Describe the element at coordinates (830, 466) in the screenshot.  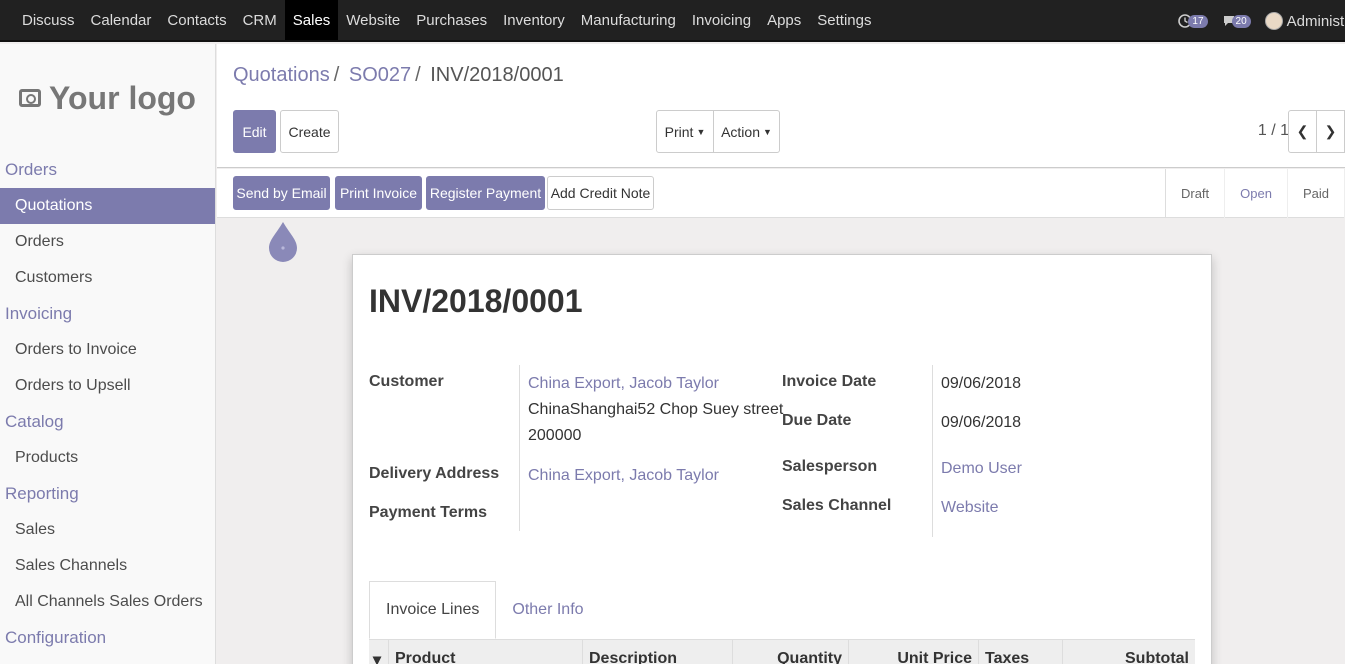
I see `salesperson-label: Salesperson` at that location.